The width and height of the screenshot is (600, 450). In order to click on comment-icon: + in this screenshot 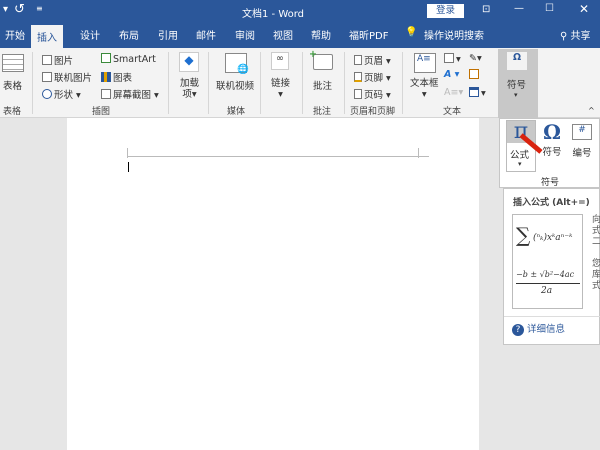, I will do `click(321, 59)`.